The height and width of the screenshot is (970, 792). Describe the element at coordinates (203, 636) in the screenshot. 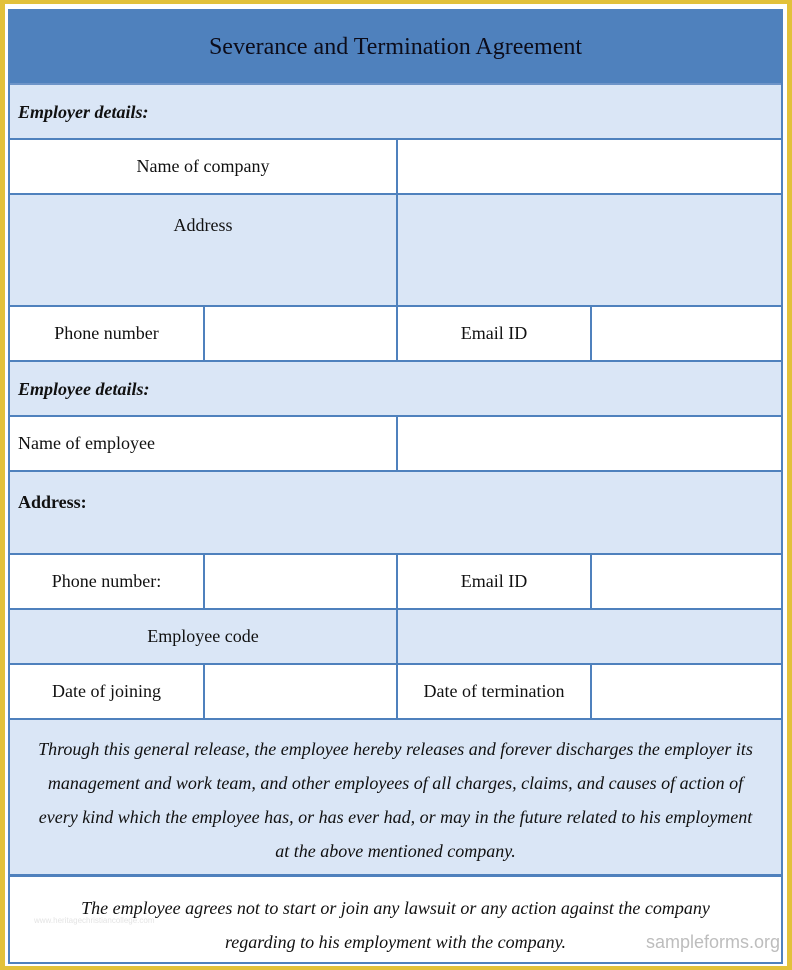

I see `employee-code-label: Employee code` at that location.